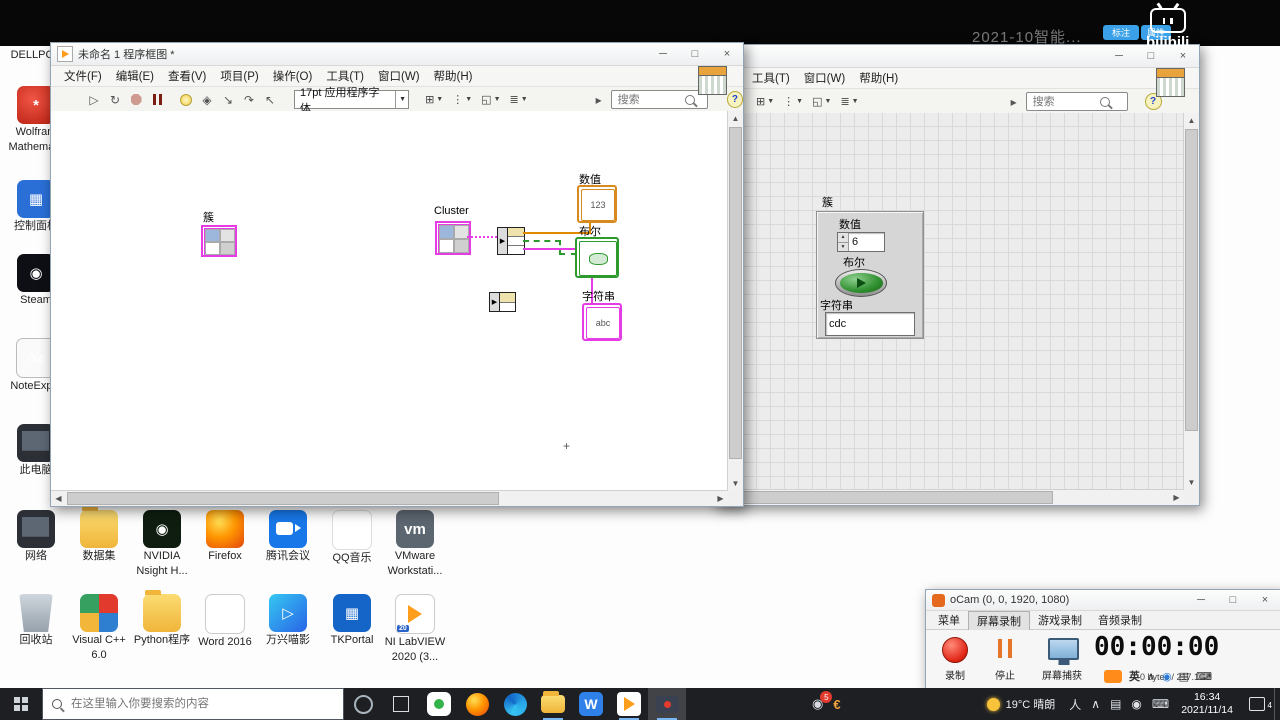 The height and width of the screenshot is (720, 1280). What do you see at coordinates (99, 534) in the screenshot?
I see `desktop-icon-dataset: 数据集` at bounding box center [99, 534].